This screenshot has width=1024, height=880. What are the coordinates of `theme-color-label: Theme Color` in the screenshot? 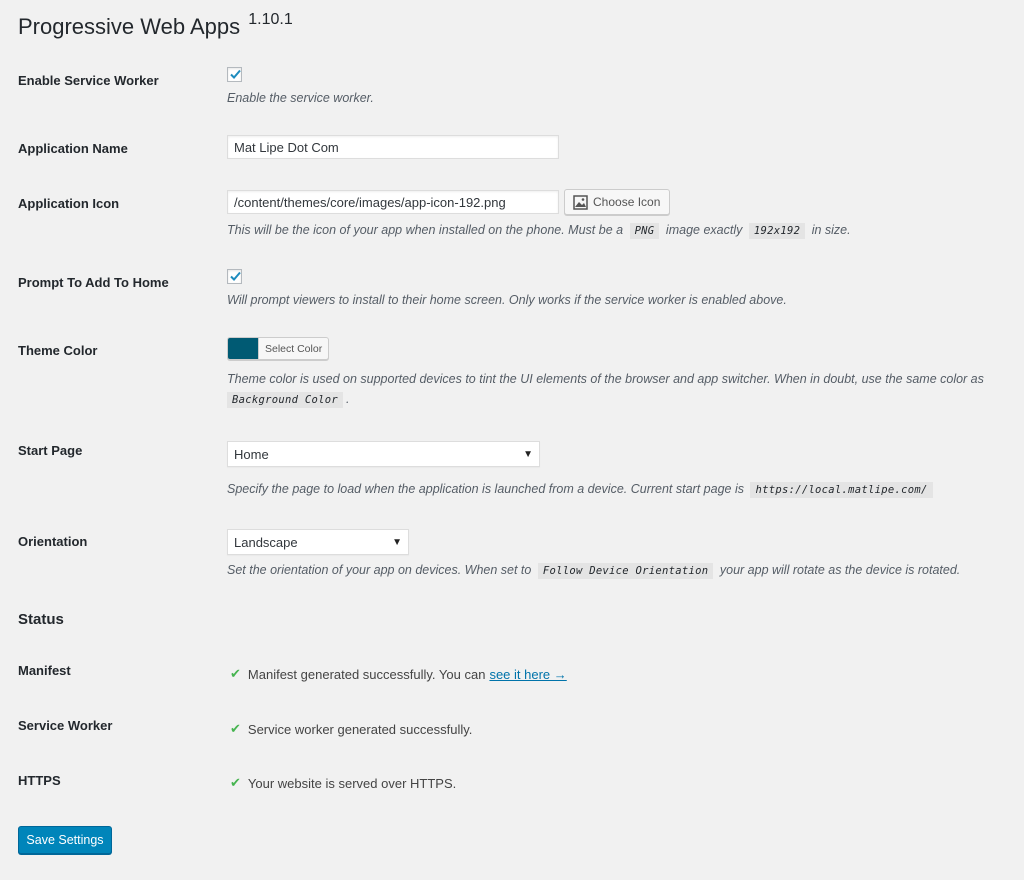 It's located at (58, 350).